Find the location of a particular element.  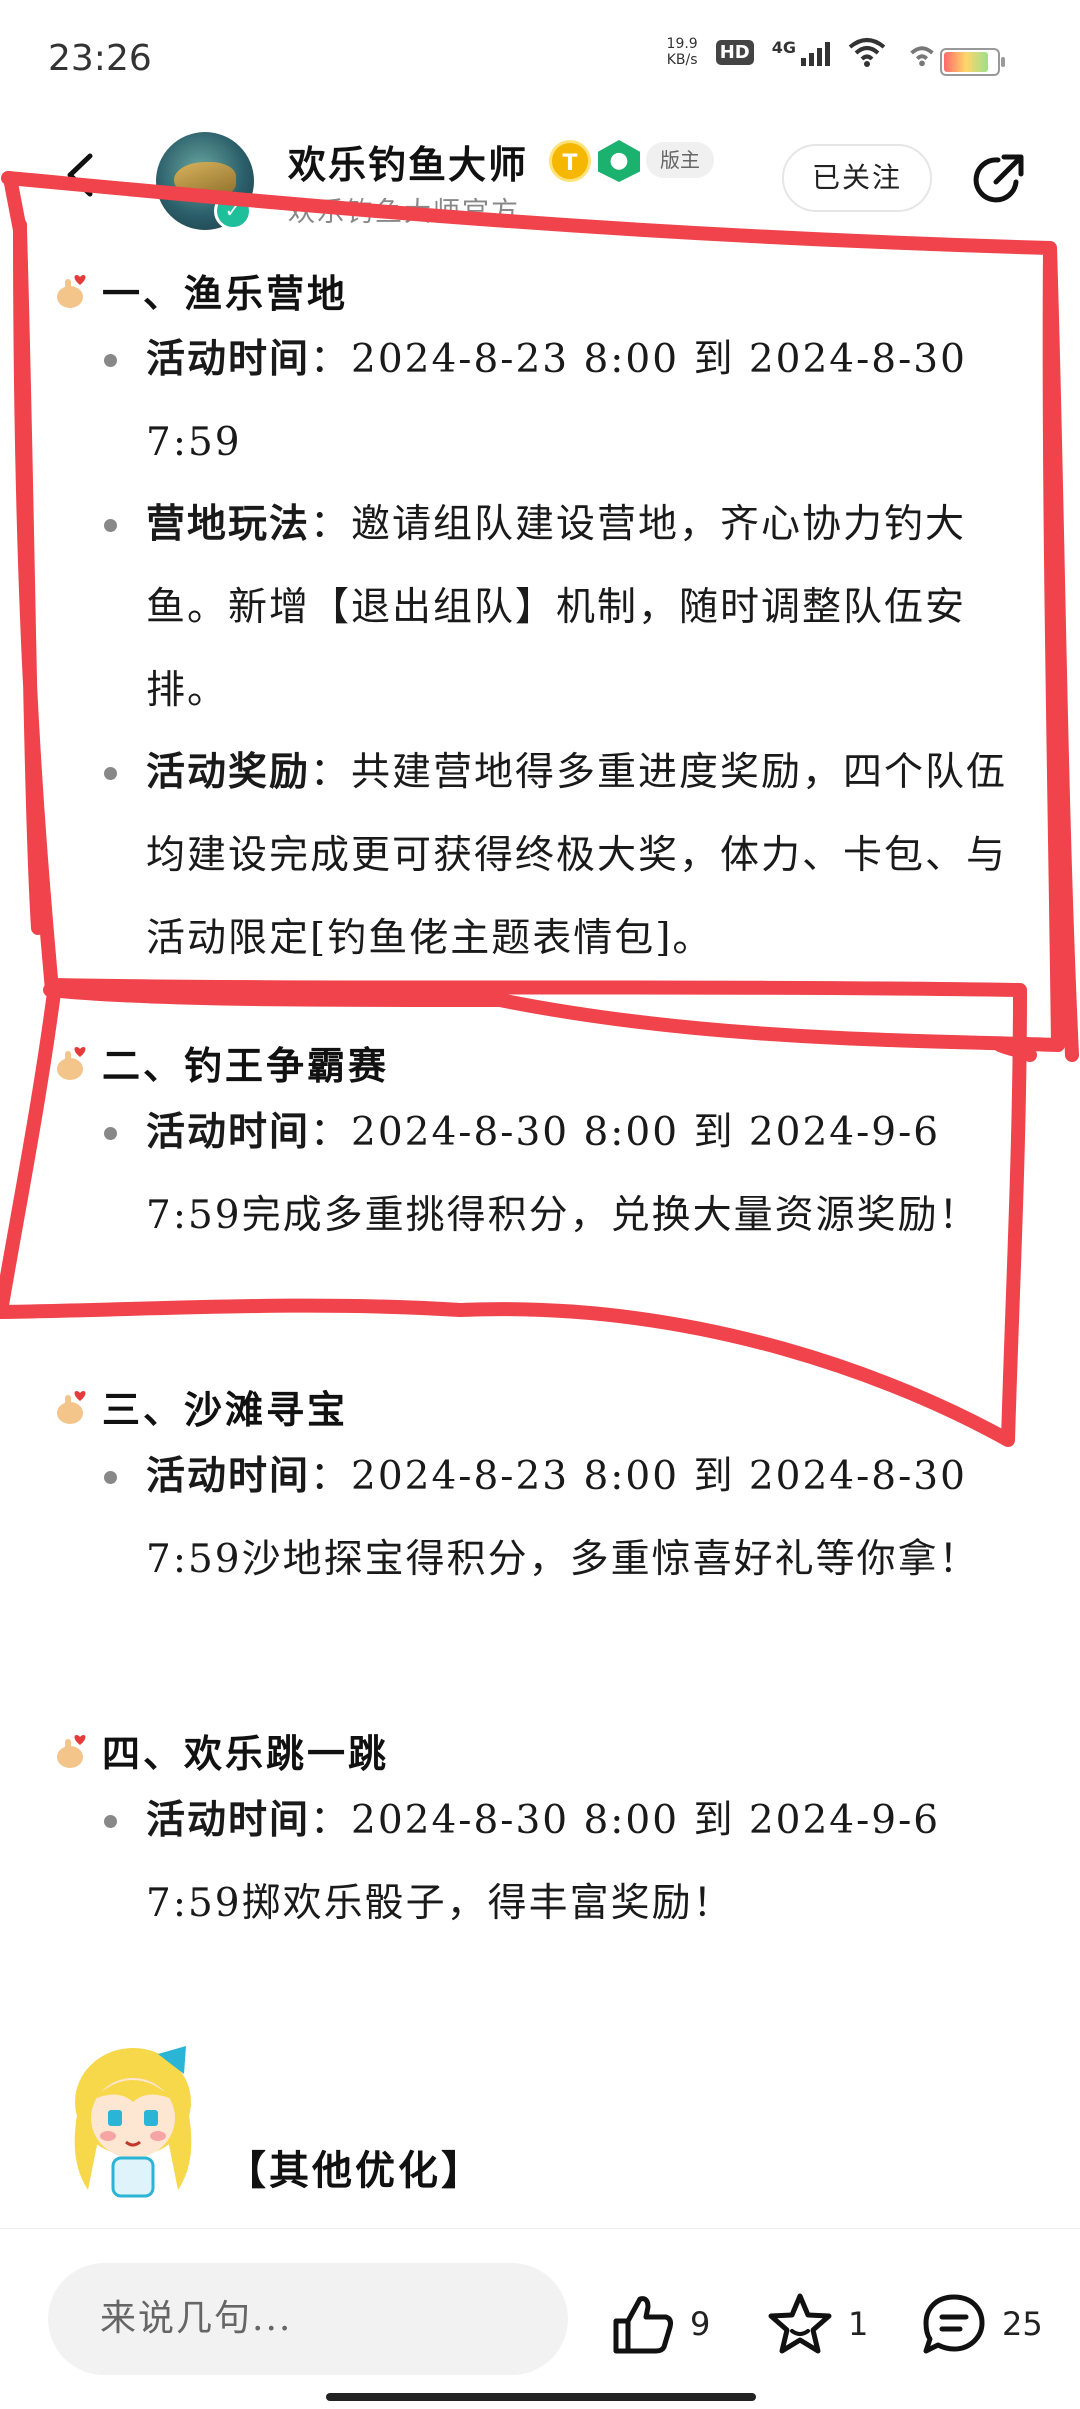

favorite-button: 1 is located at coordinates (817, 2324).